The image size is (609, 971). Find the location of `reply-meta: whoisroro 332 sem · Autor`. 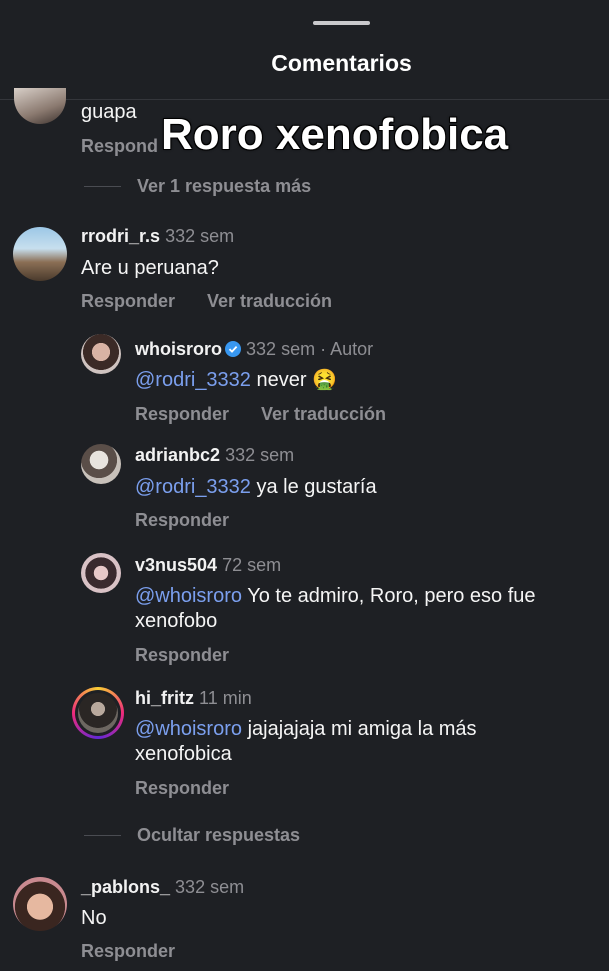

reply-meta: whoisroro 332 sem · Autor is located at coordinates (254, 349).